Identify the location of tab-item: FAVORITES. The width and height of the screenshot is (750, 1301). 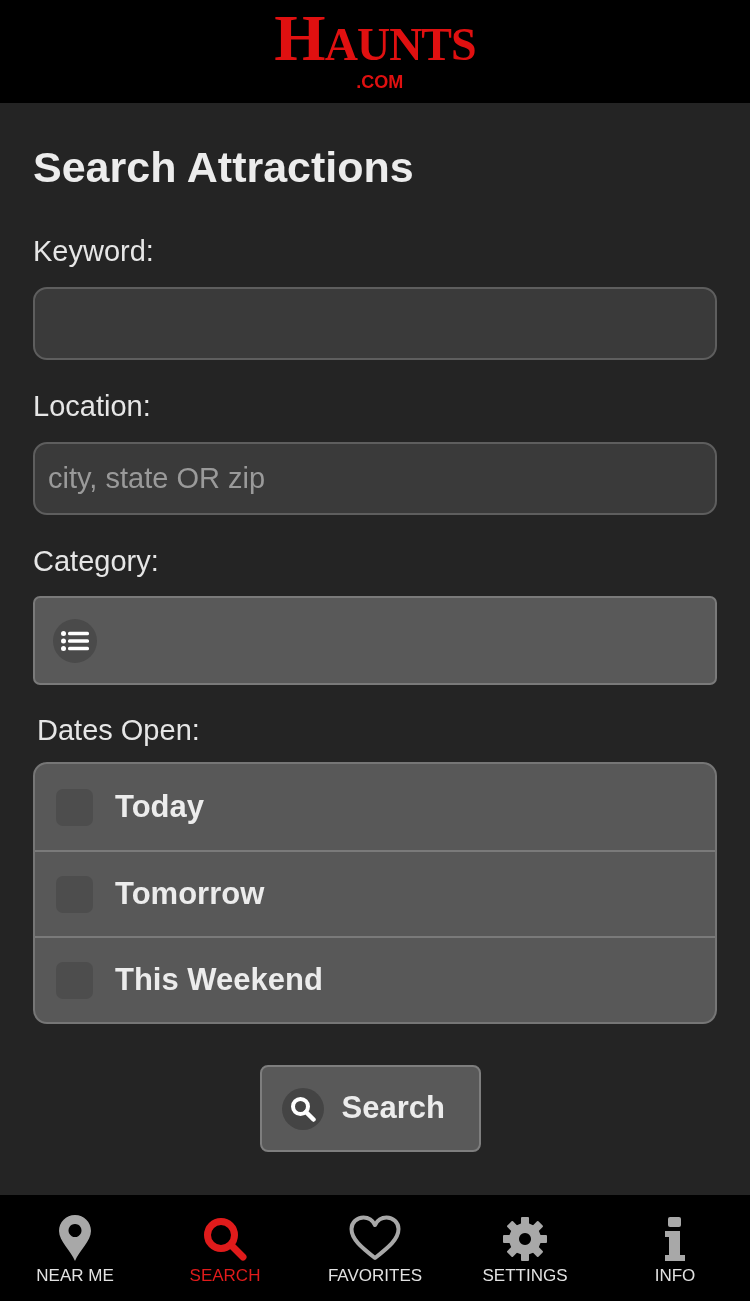
(375, 1248).